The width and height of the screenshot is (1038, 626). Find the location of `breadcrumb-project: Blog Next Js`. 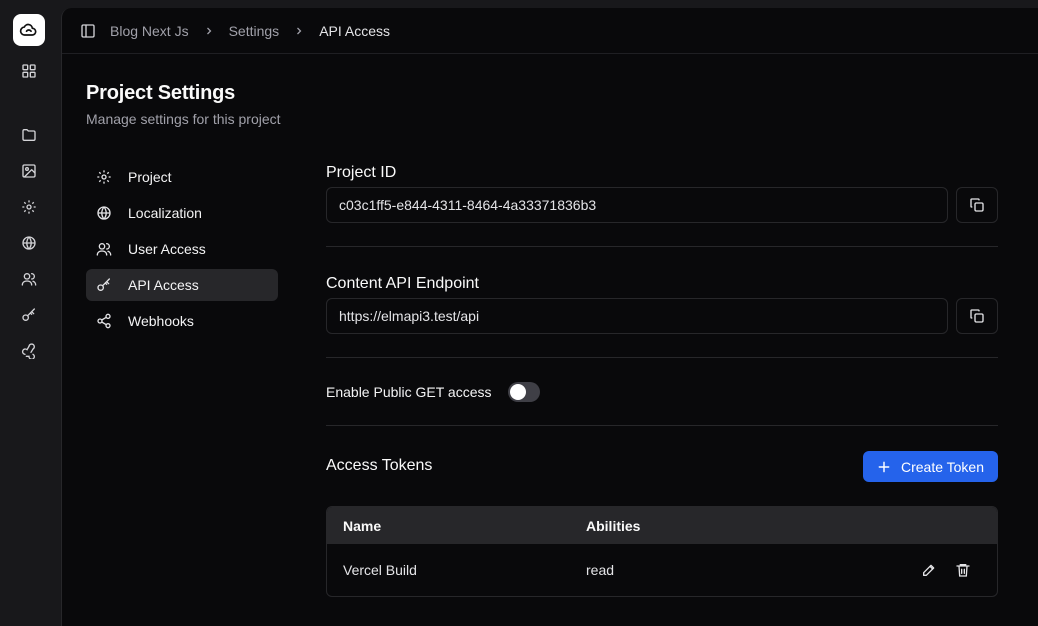

breadcrumb-project: Blog Next Js is located at coordinates (149, 31).